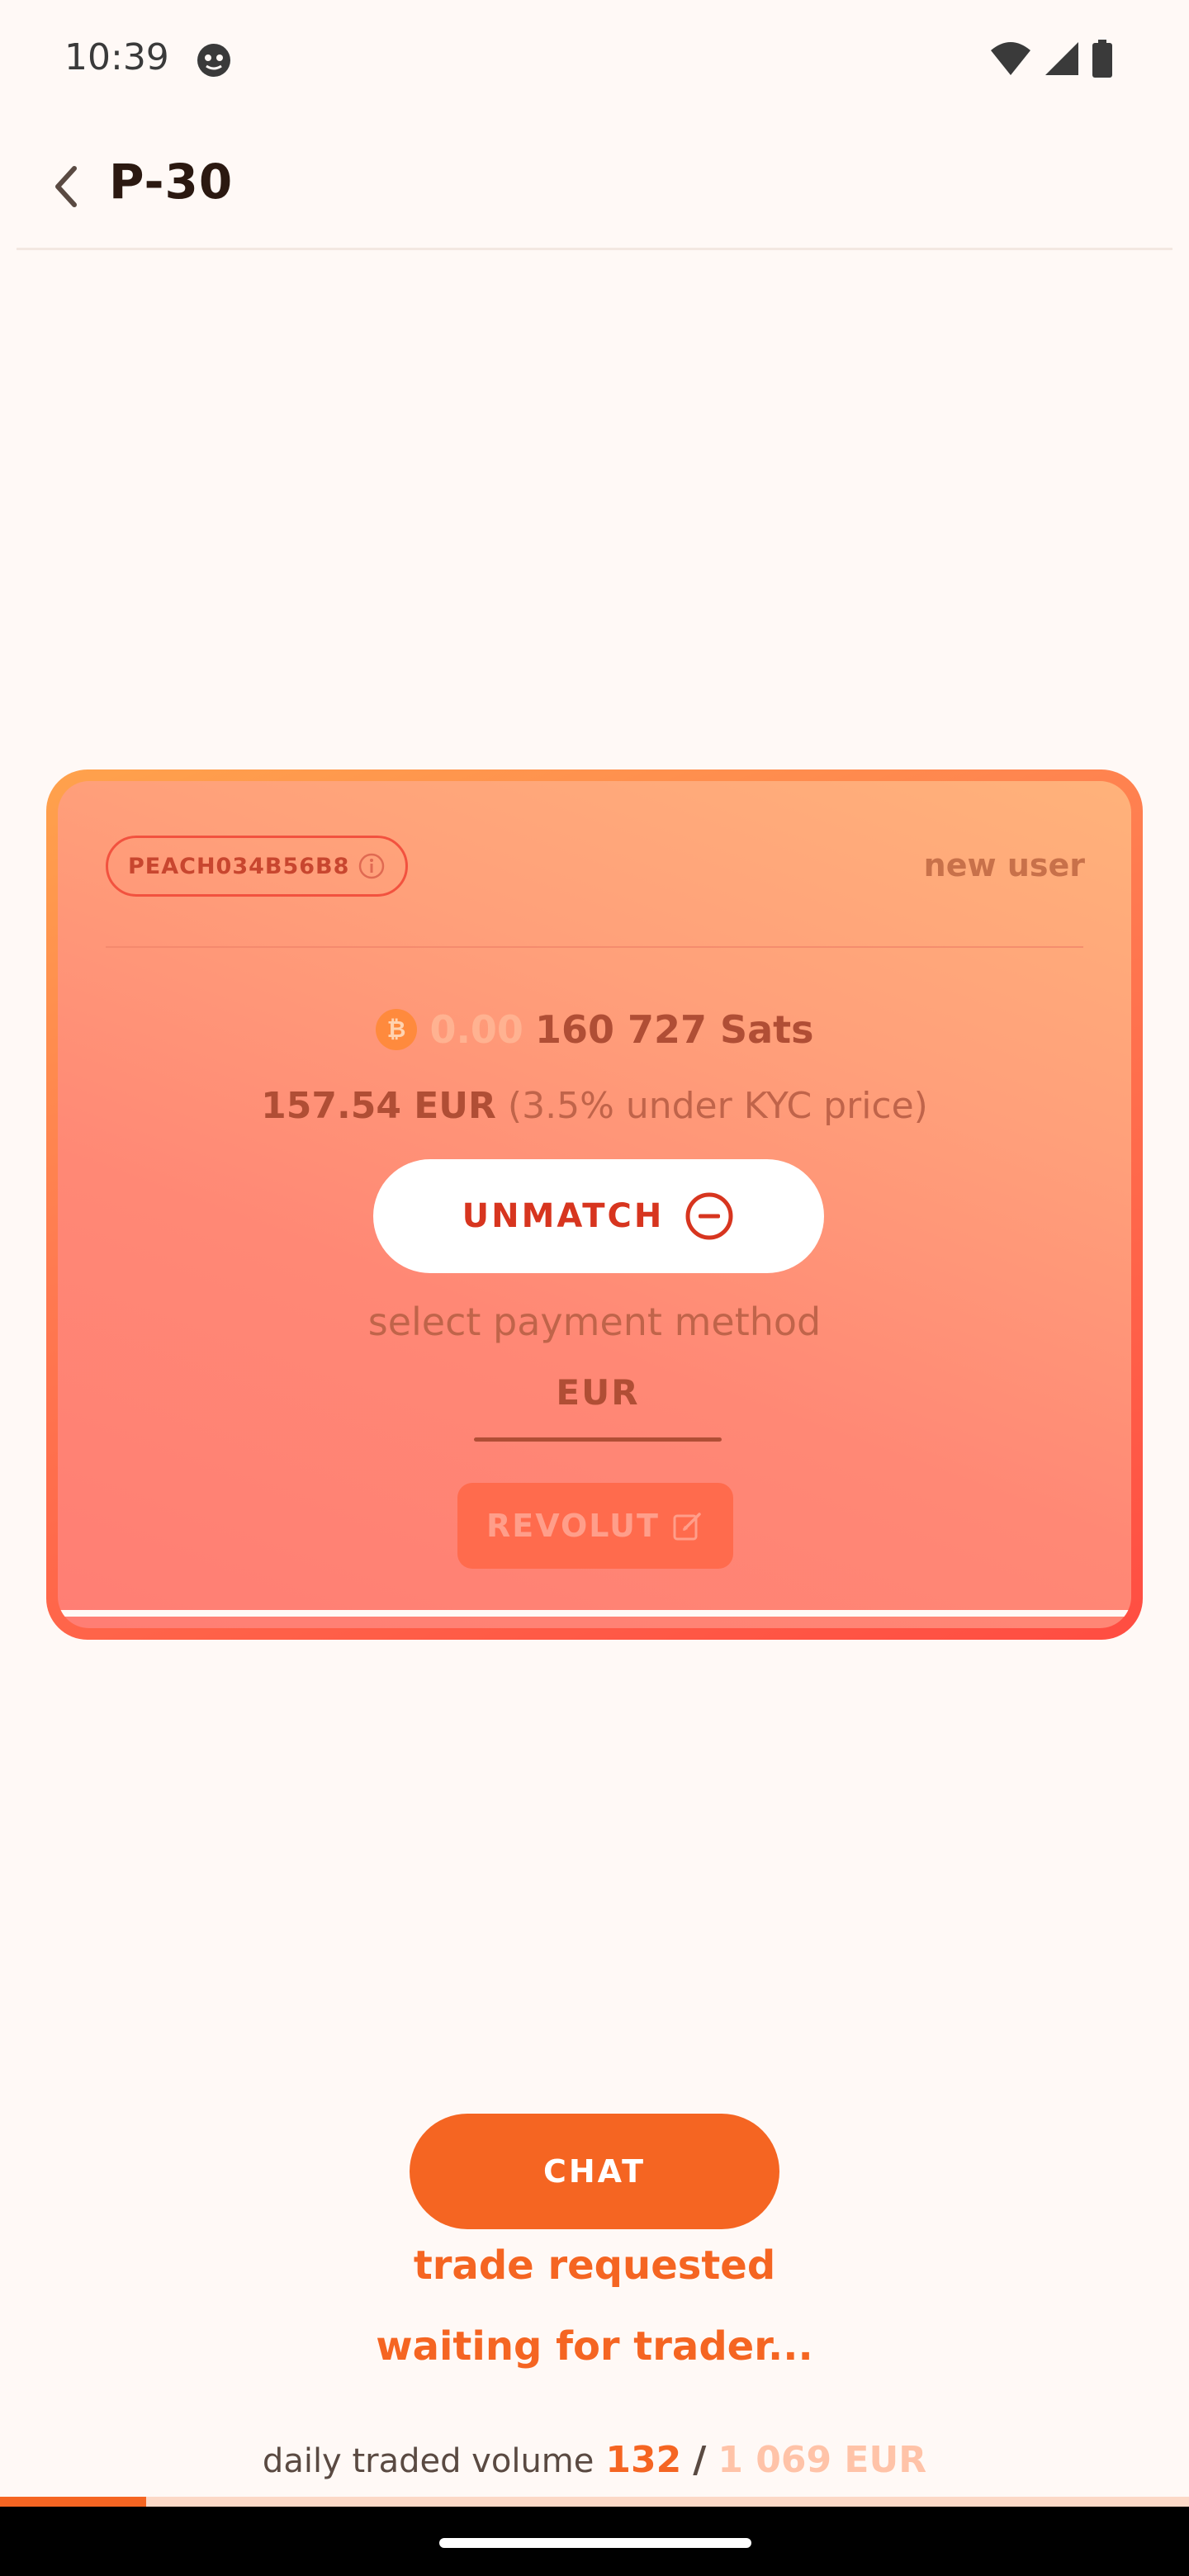 The width and height of the screenshot is (1189, 2576). I want to click on edit-icon, so click(687, 1527).